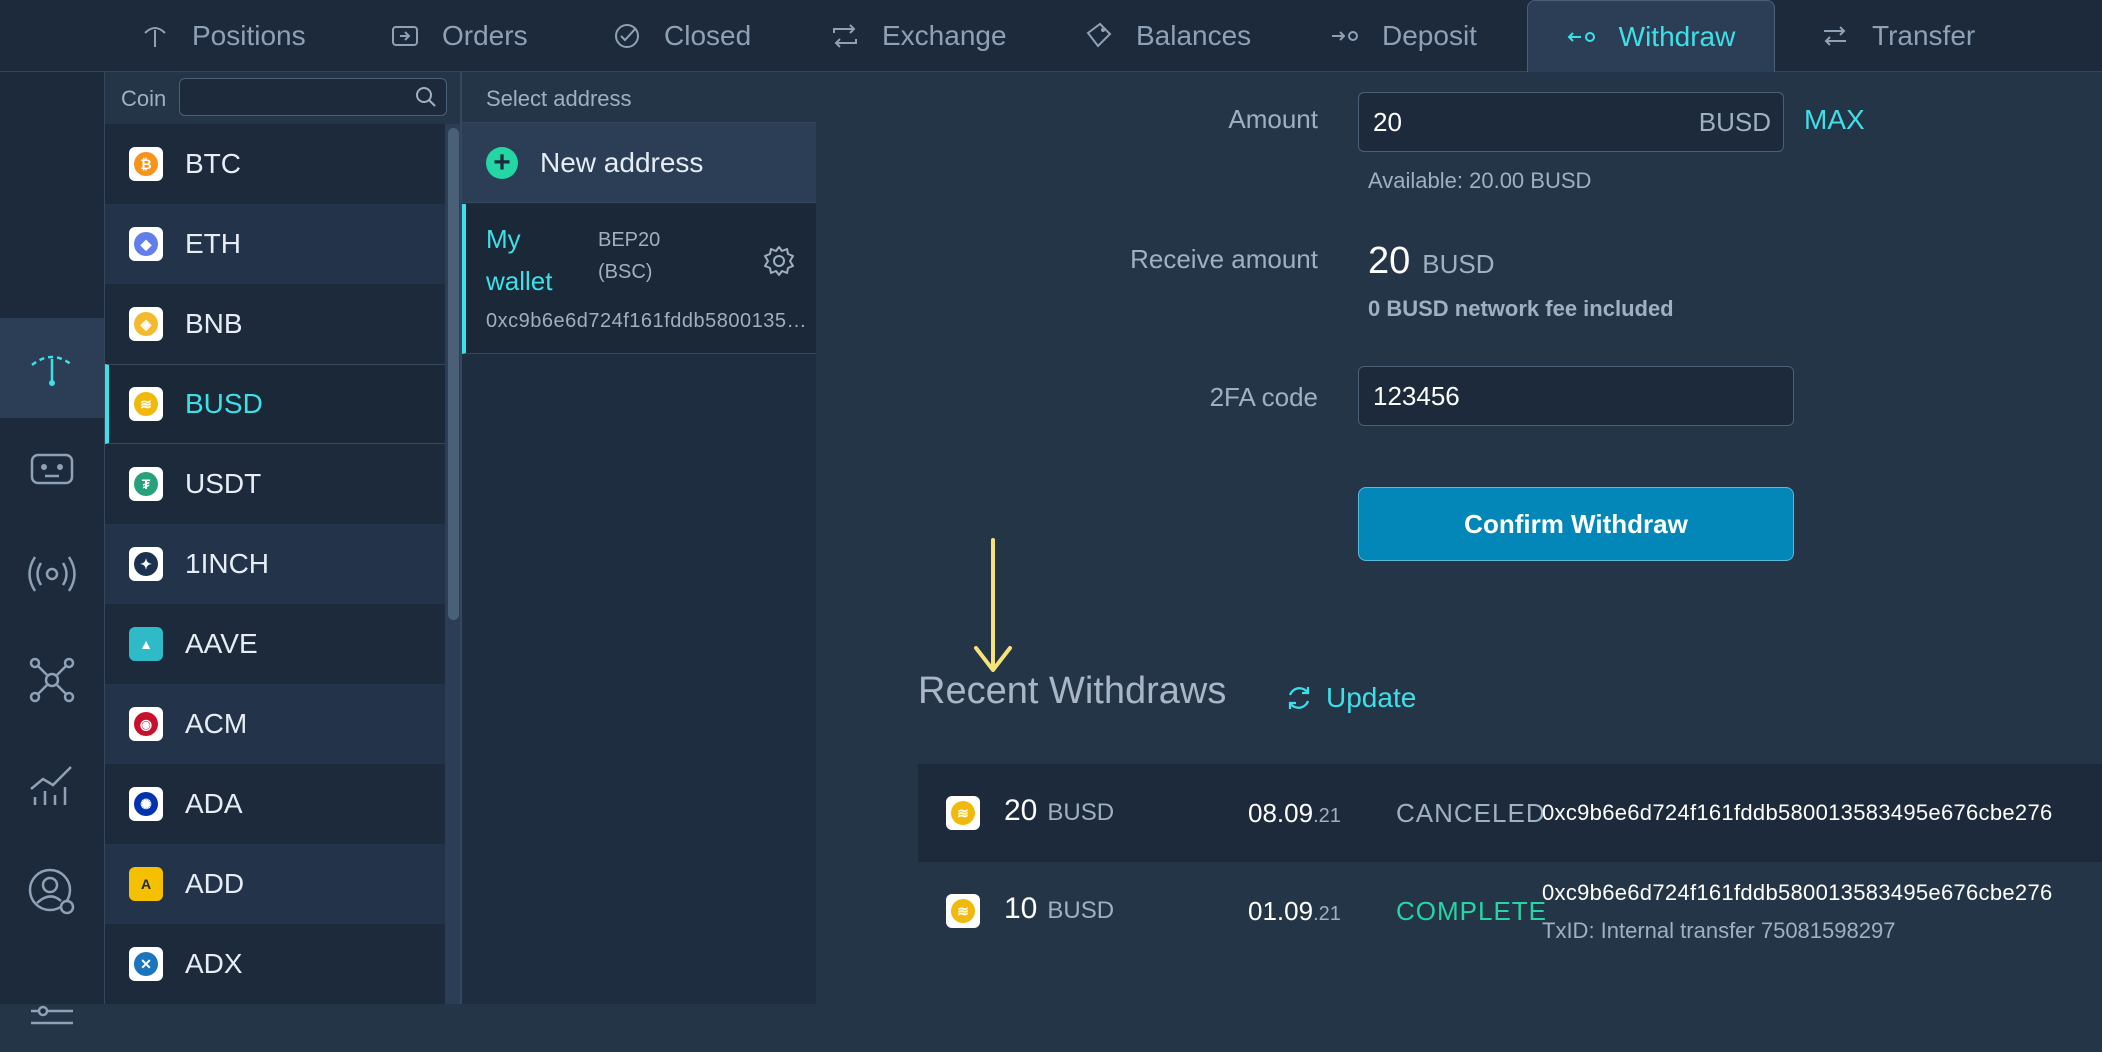 The width and height of the screenshot is (2102, 1052). What do you see at coordinates (1480, 180) in the screenshot?
I see `available-balance: Available: 20.00 BUSD` at bounding box center [1480, 180].